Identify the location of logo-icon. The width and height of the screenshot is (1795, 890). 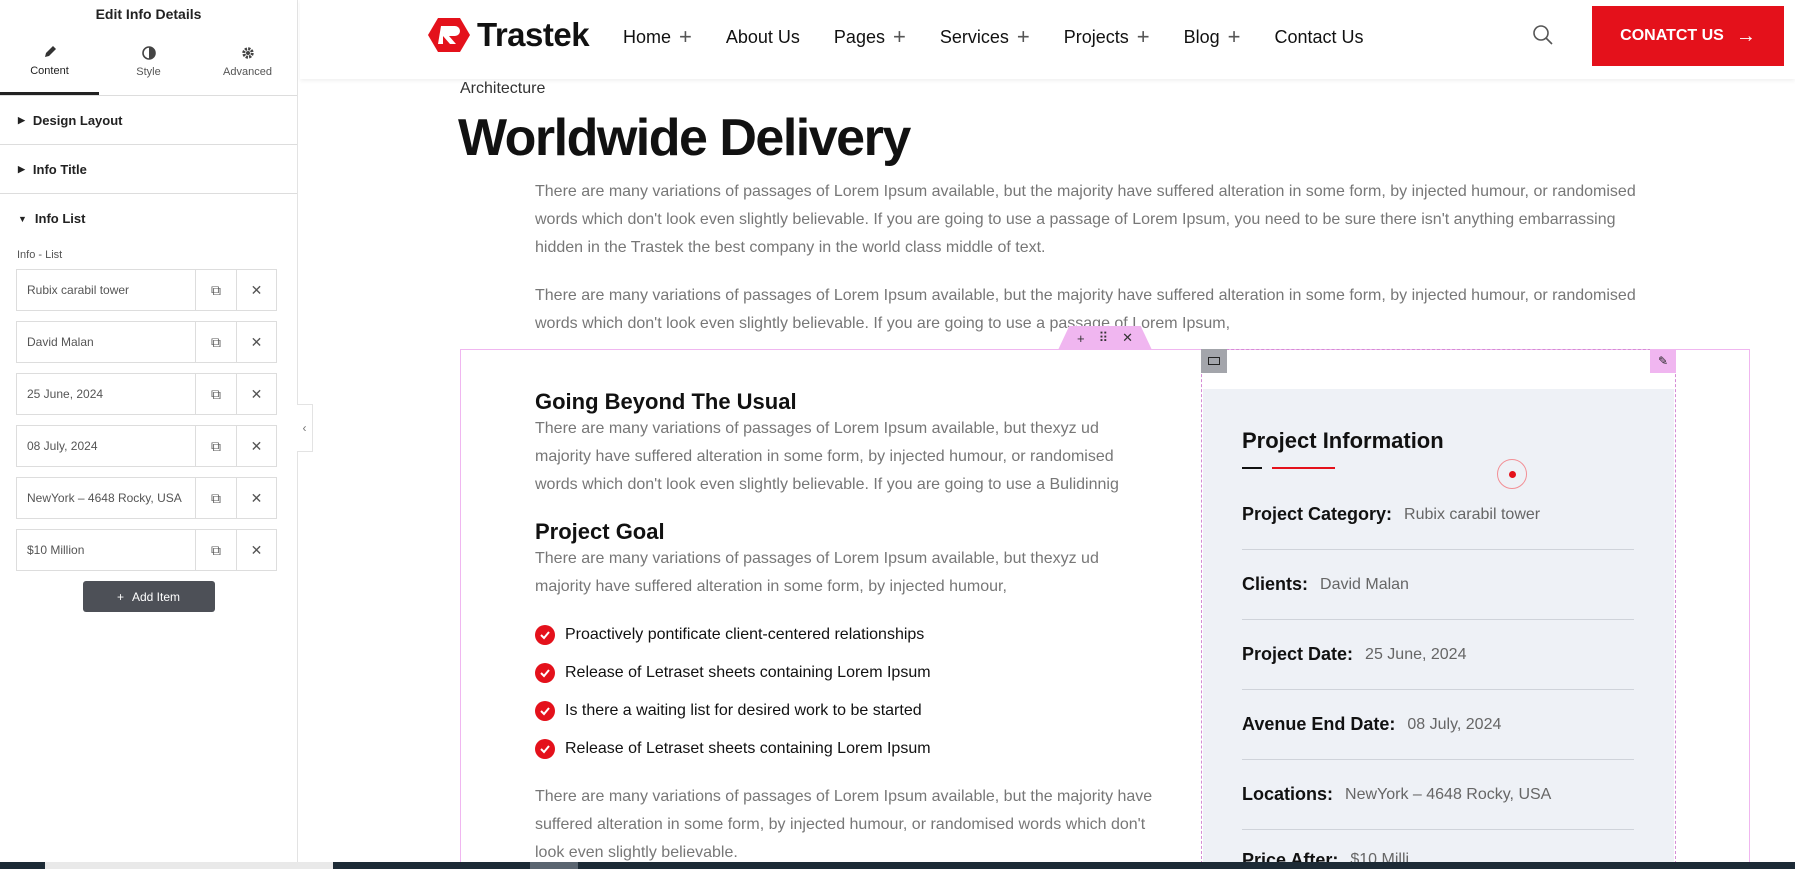
(449, 35).